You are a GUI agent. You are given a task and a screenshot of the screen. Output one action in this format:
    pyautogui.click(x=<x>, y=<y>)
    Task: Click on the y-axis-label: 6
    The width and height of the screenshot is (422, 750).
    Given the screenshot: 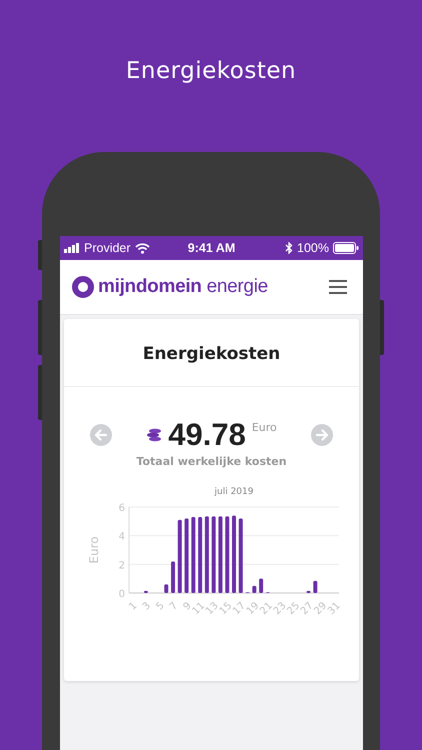 What is the action you would take?
    pyautogui.click(x=121, y=508)
    